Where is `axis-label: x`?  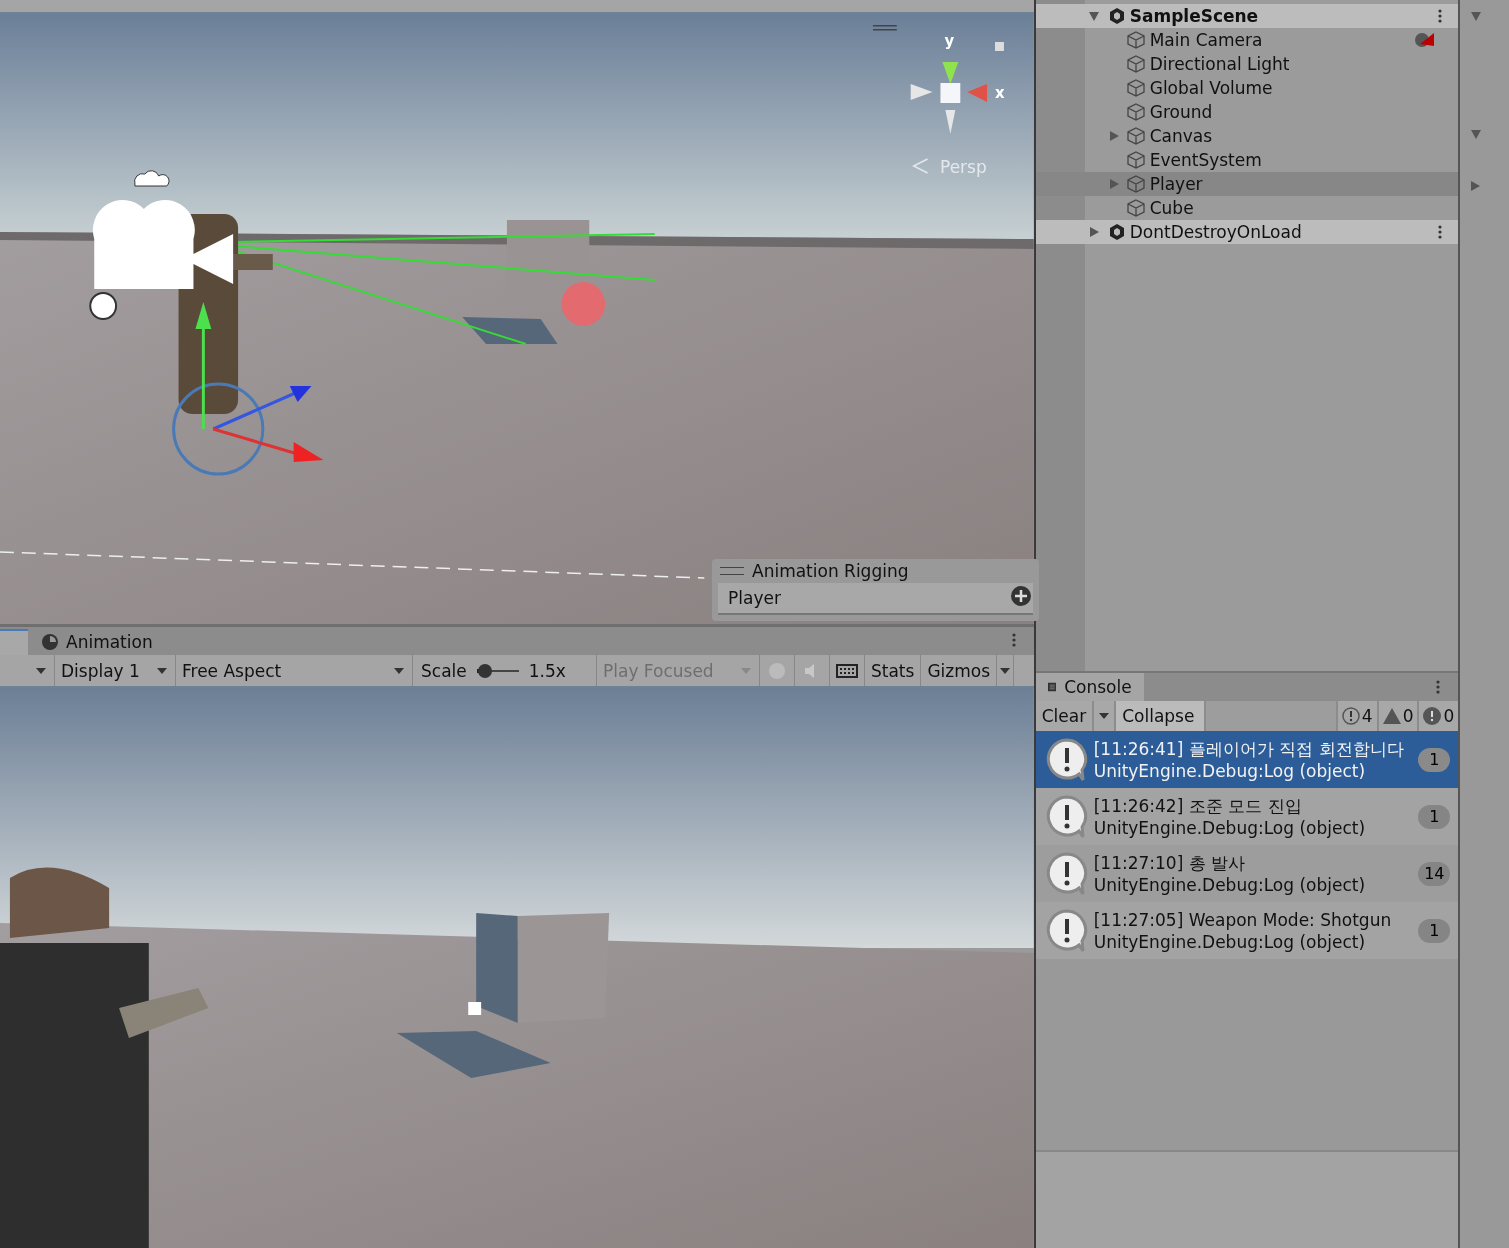
axis-label: x is located at coordinates (1000, 92).